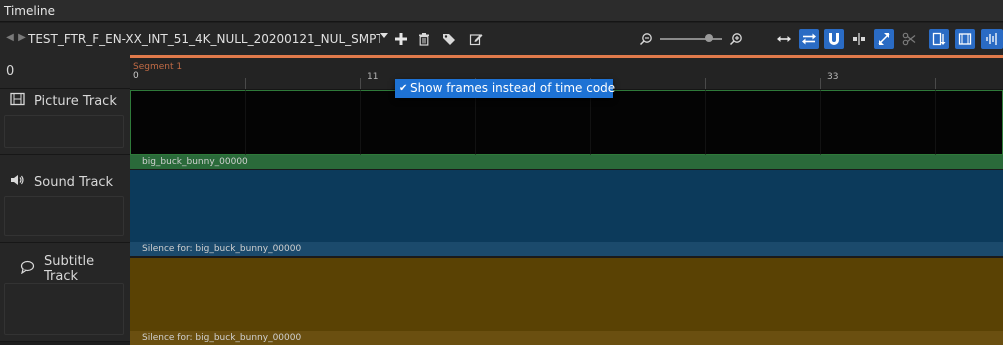  I want to click on track-name: Sound Track, so click(74, 182).